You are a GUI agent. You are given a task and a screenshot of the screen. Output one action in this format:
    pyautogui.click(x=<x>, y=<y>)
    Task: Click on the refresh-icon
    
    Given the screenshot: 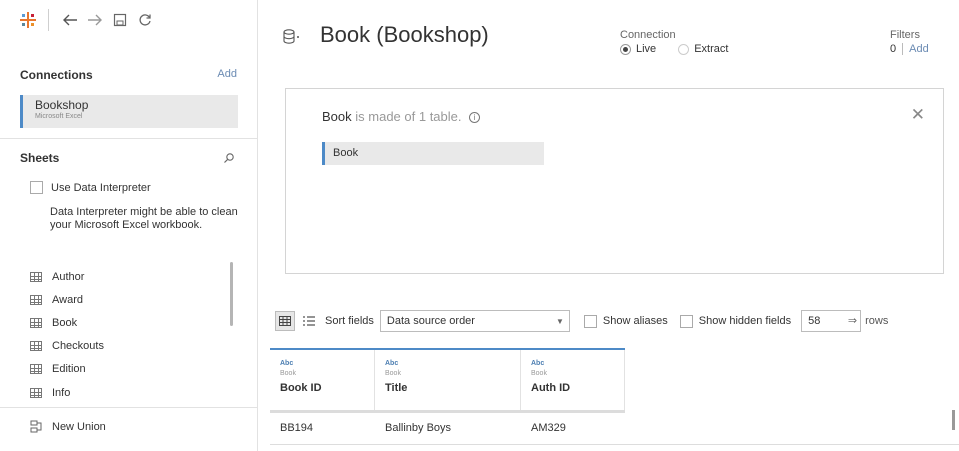 What is the action you would take?
    pyautogui.click(x=145, y=20)
    